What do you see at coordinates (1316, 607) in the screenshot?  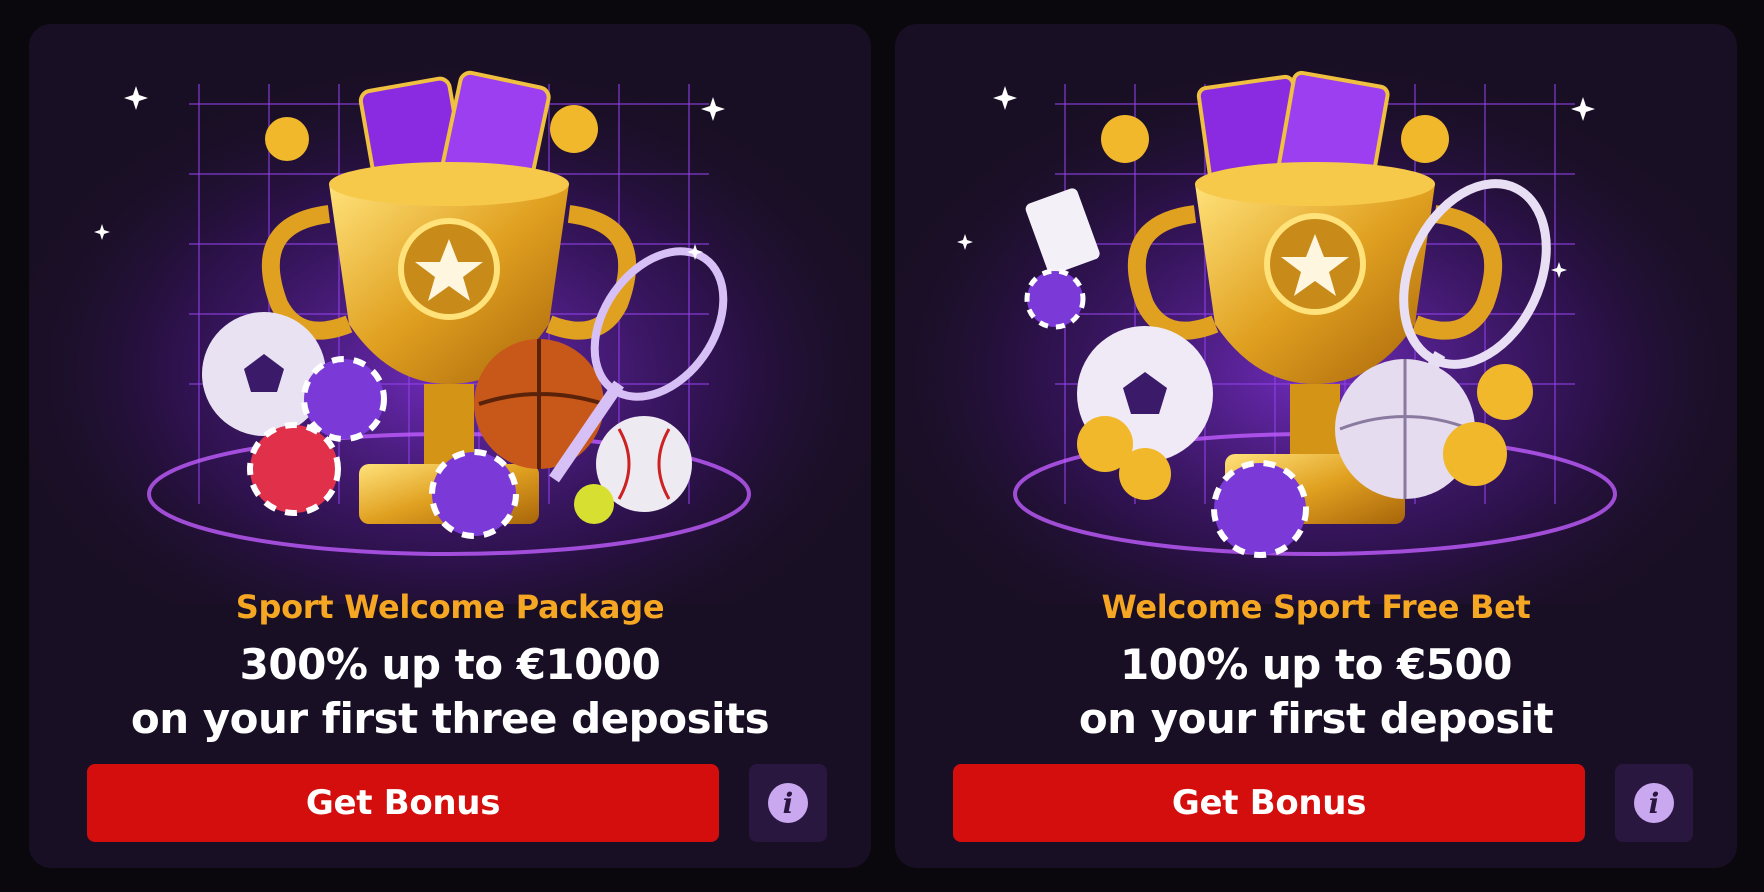 I see `offer-subtitle: Welcome Sport Free Bet` at bounding box center [1316, 607].